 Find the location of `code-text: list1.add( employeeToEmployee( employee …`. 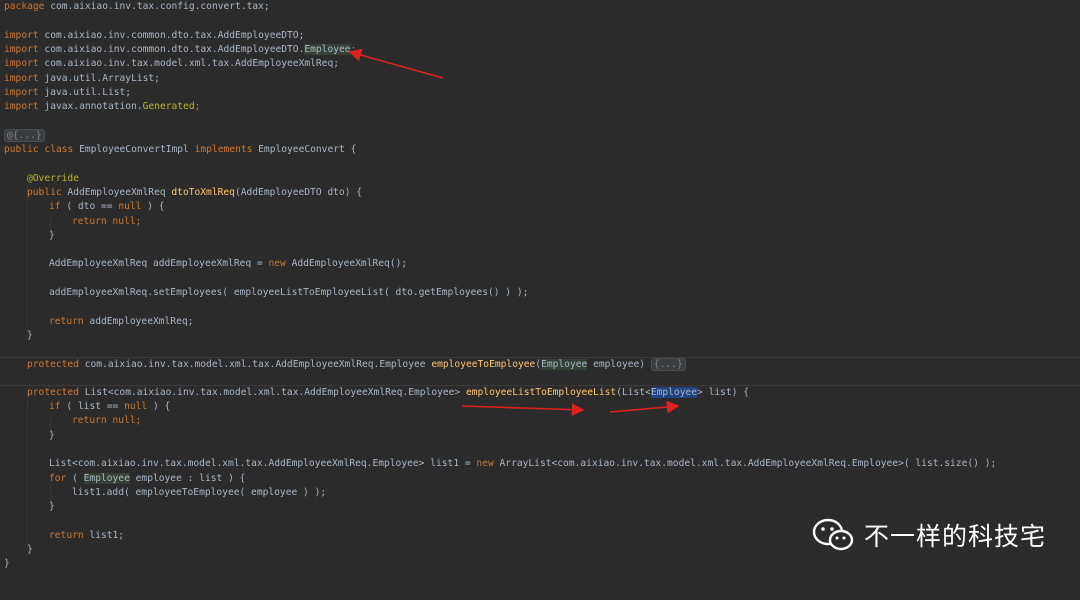

code-text: list1.add( employeeToEmployee( employee … is located at coordinates (199, 492).